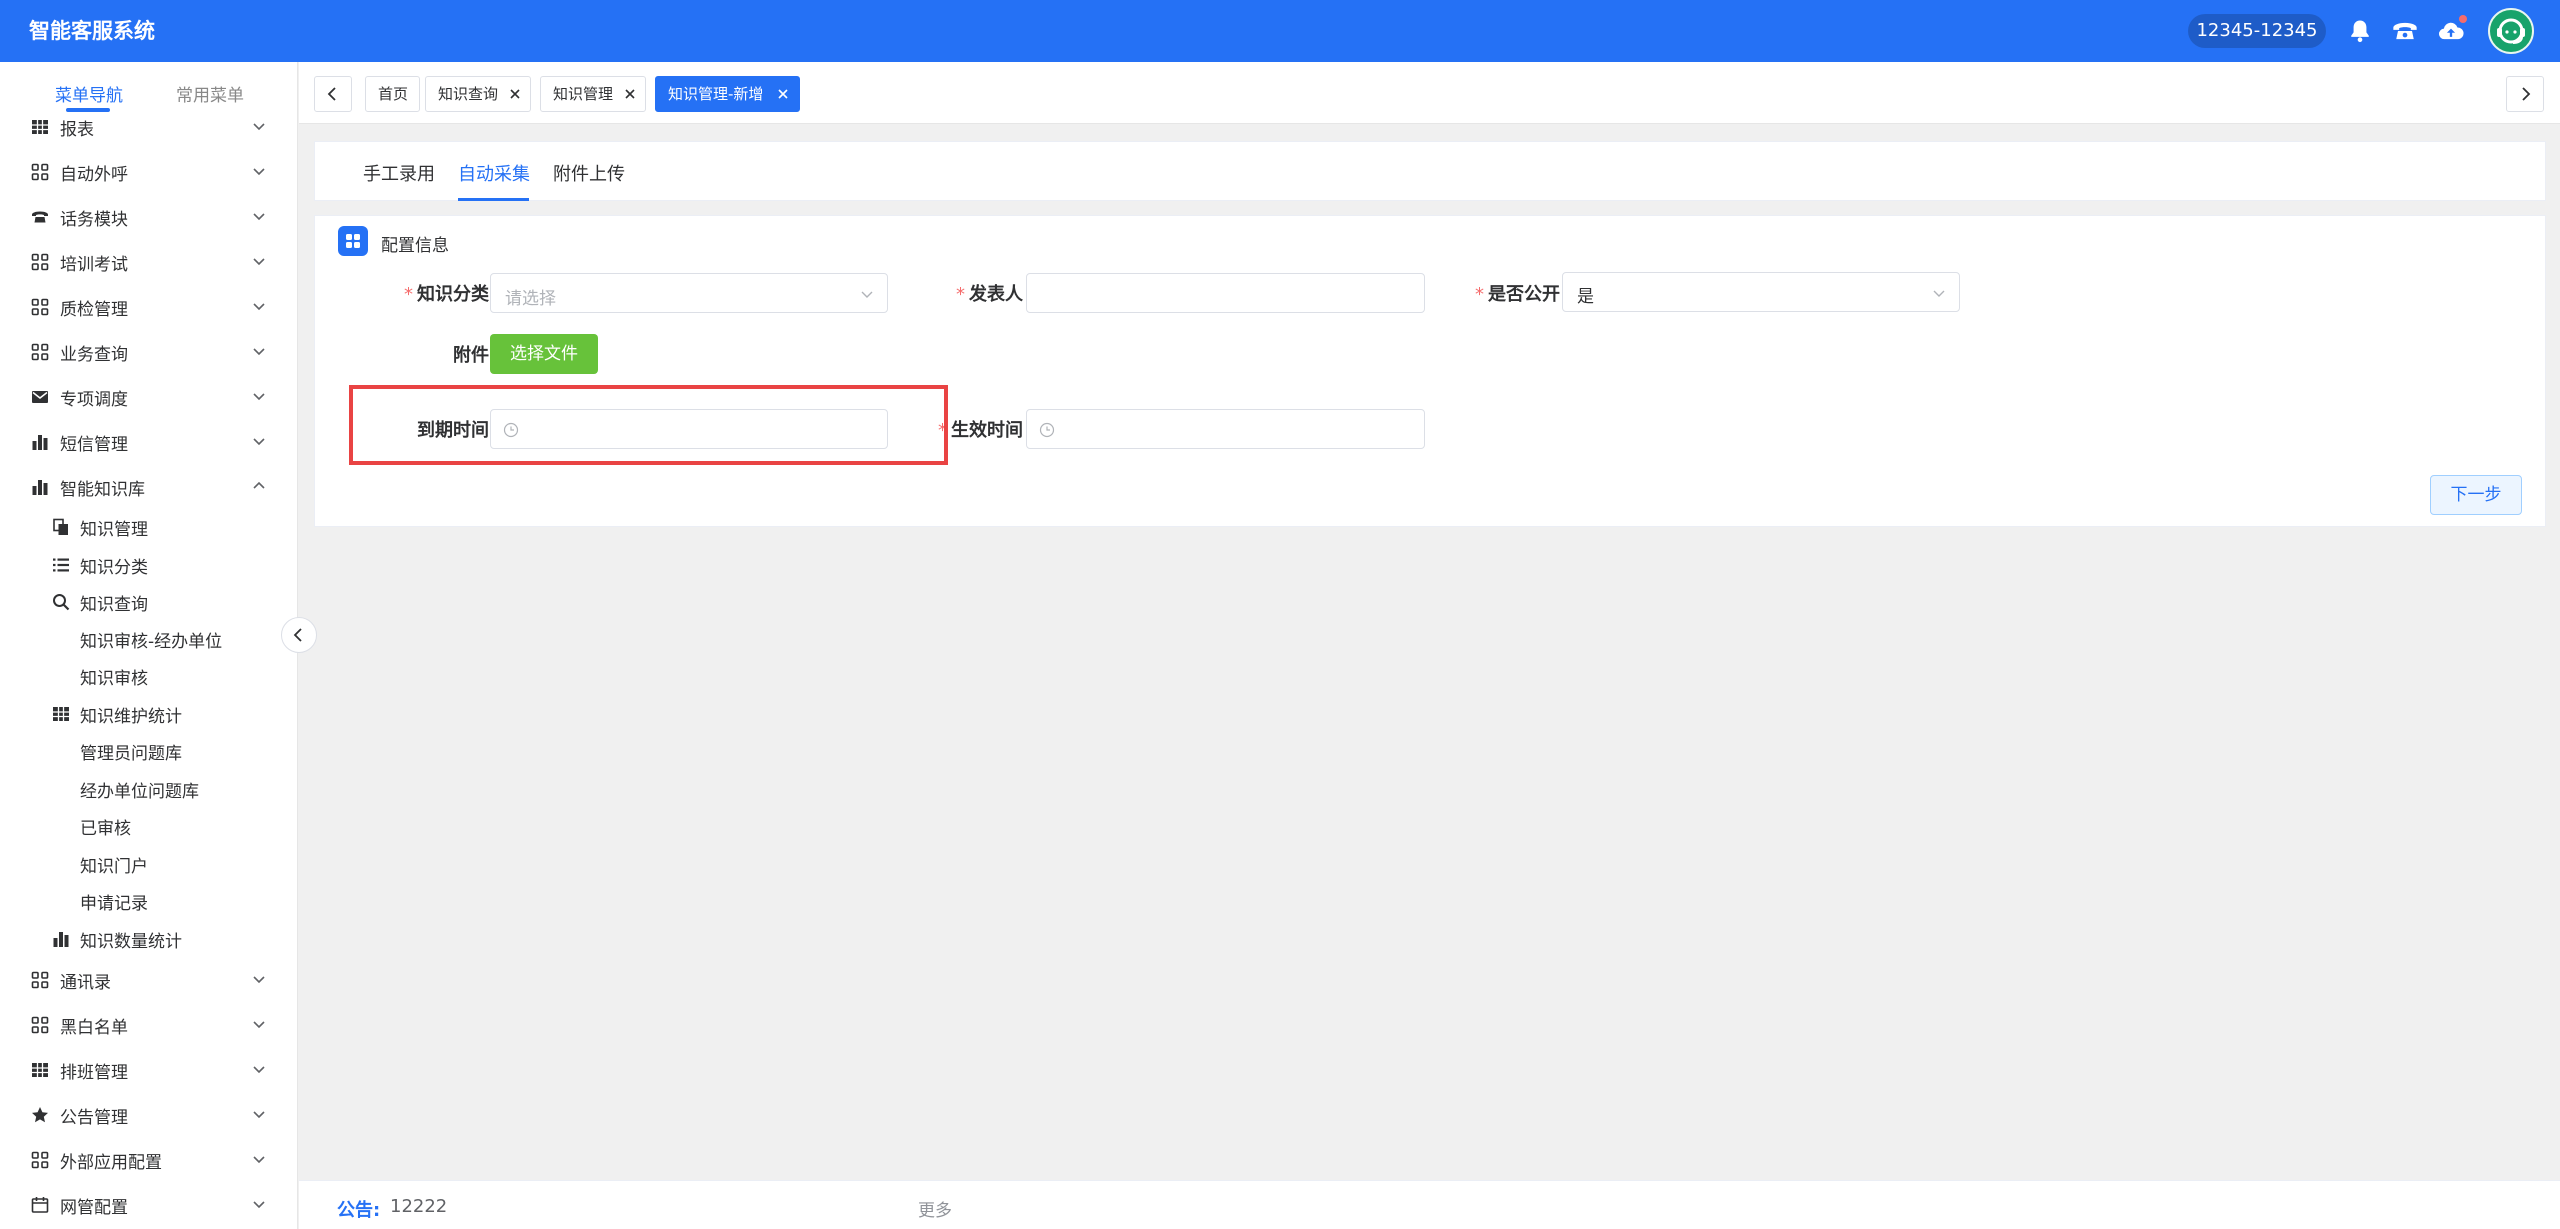 Image resolution: width=2560 pixels, height=1229 pixels. I want to click on sidebar-item-contacts: 通讯录, so click(148, 979).